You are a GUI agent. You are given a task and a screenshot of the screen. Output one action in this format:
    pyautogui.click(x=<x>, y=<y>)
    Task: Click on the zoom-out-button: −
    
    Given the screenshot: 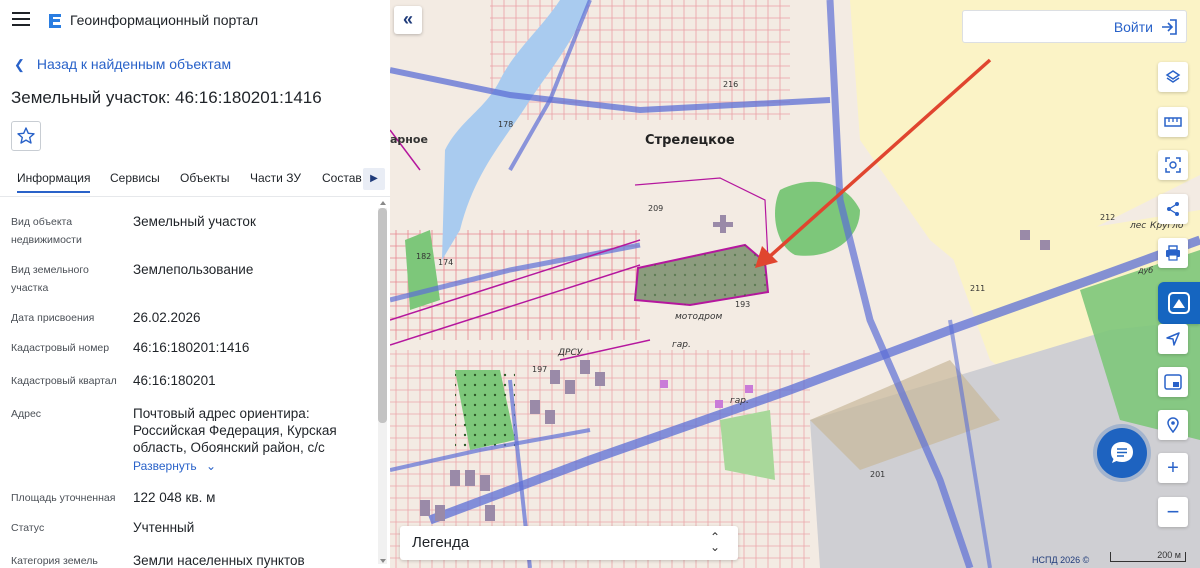 What is the action you would take?
    pyautogui.click(x=1173, y=512)
    